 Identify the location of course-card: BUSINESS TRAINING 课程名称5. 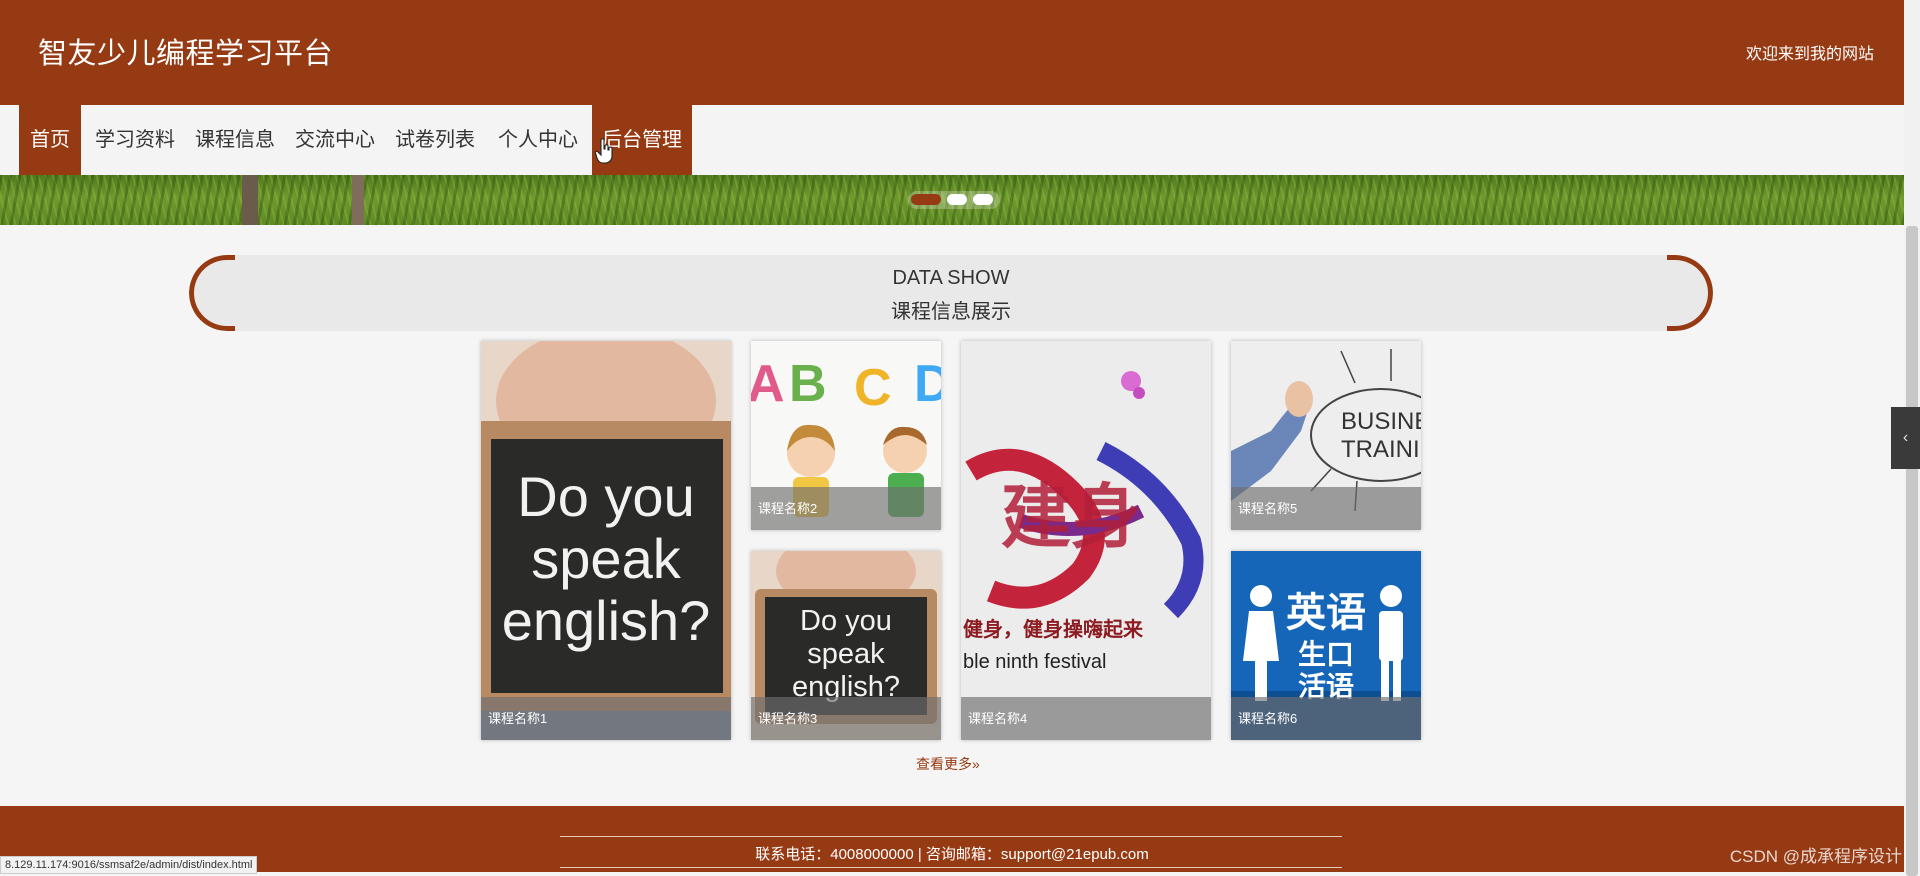
(1326, 435).